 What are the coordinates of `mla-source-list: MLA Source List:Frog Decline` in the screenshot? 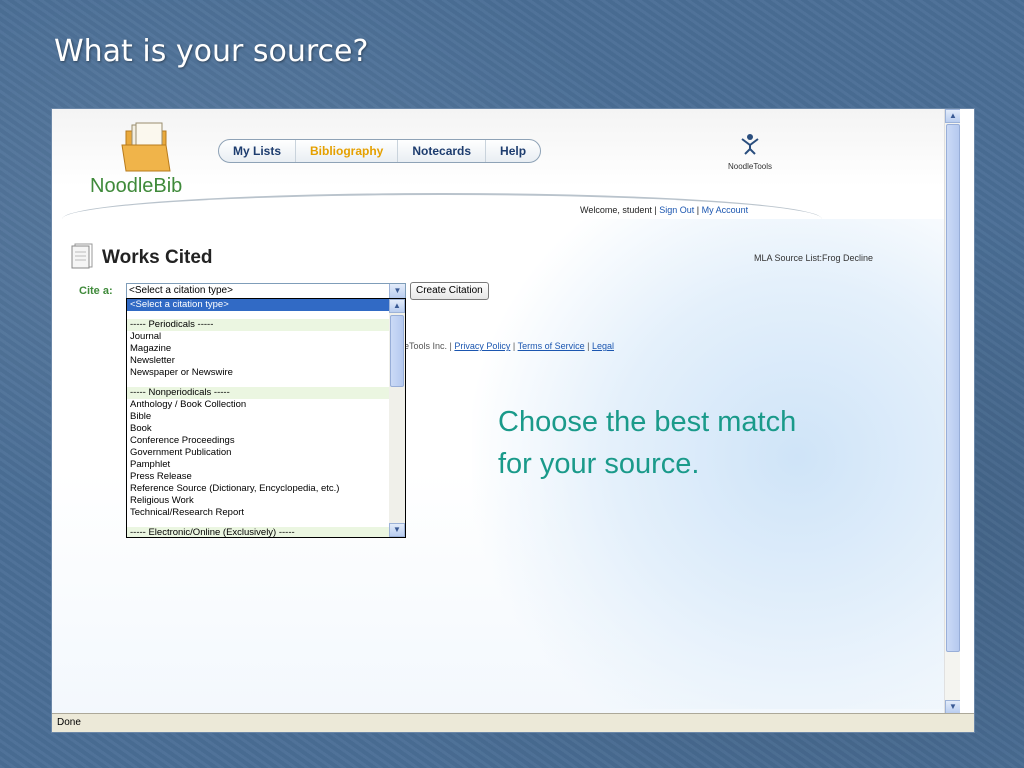 It's located at (813, 258).